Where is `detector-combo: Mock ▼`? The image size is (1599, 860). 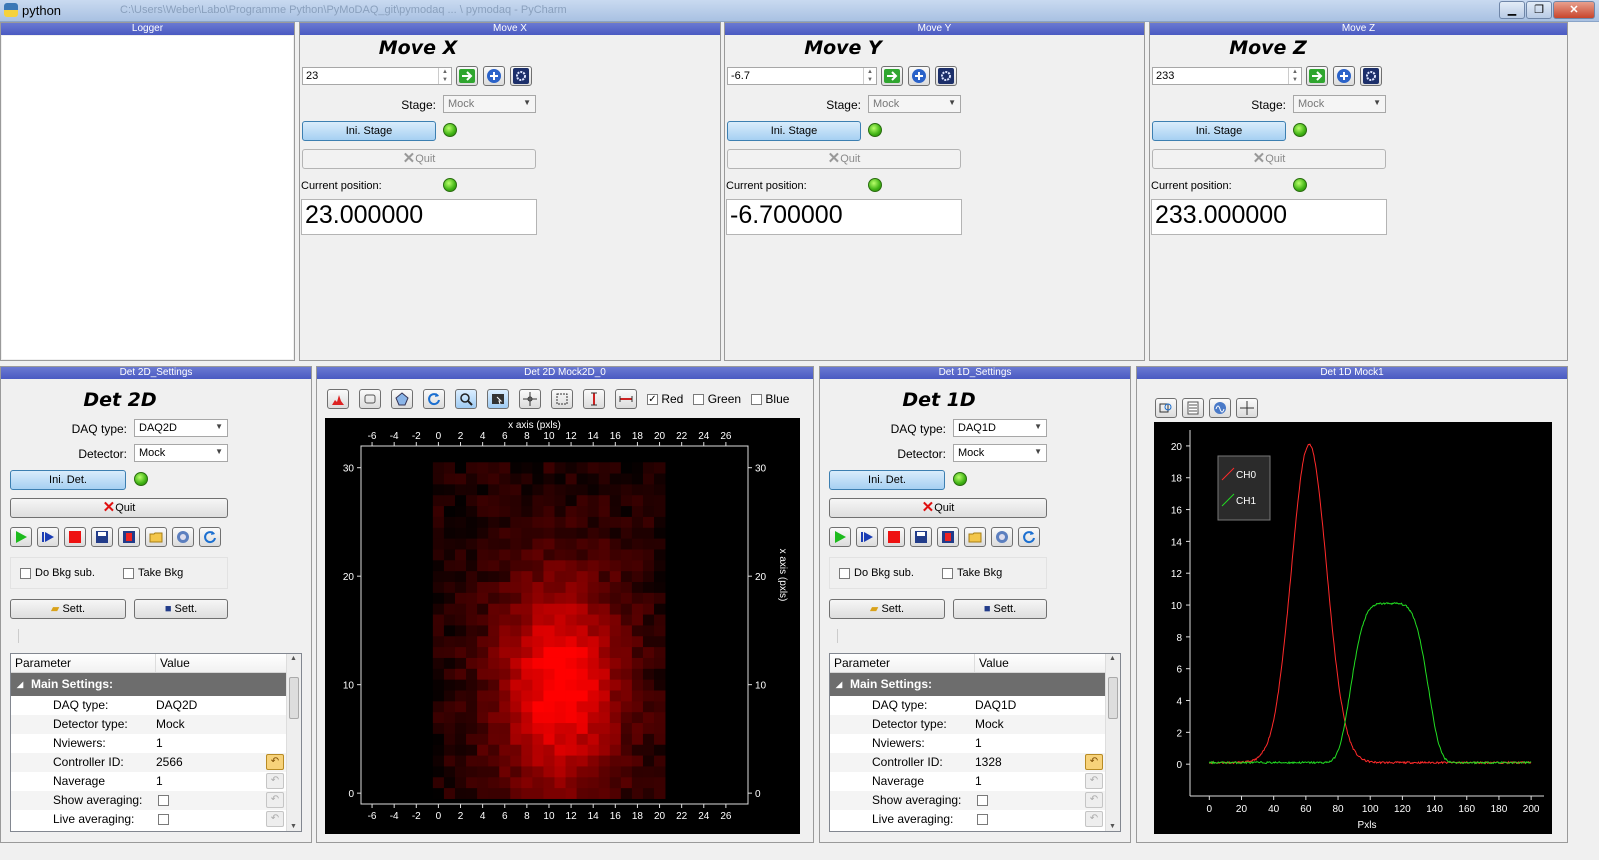 detector-combo: Mock ▼ is located at coordinates (1000, 453).